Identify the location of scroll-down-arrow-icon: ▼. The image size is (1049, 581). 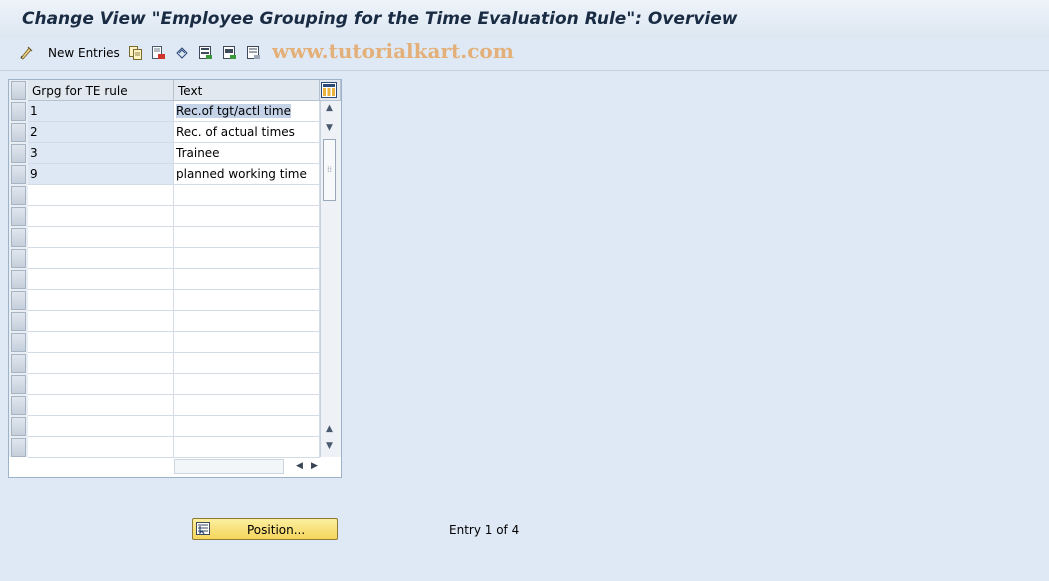
(329, 128).